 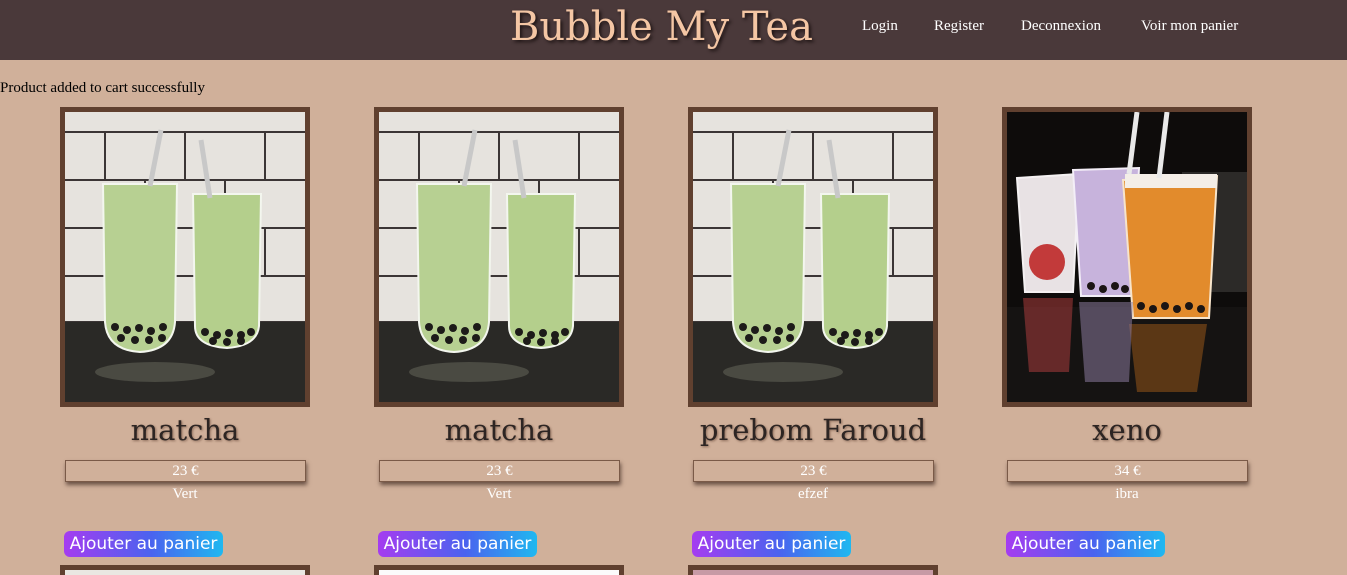 I want to click on site-title: Bubble My Tea, so click(x=661, y=27).